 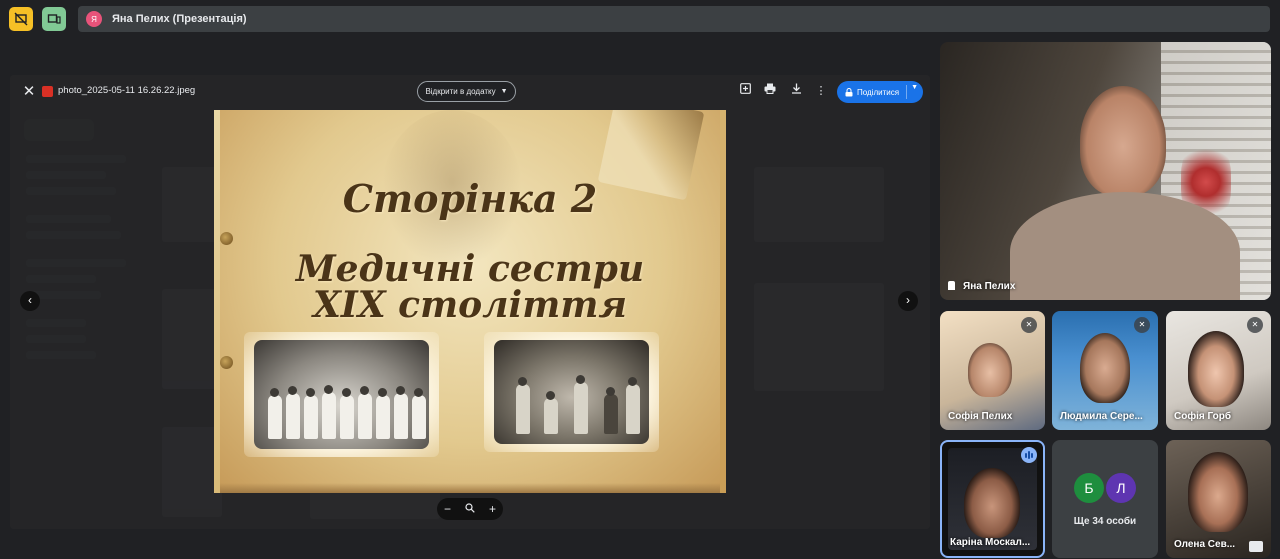 I want to click on next-arrow-icon: ›, so click(x=908, y=301).